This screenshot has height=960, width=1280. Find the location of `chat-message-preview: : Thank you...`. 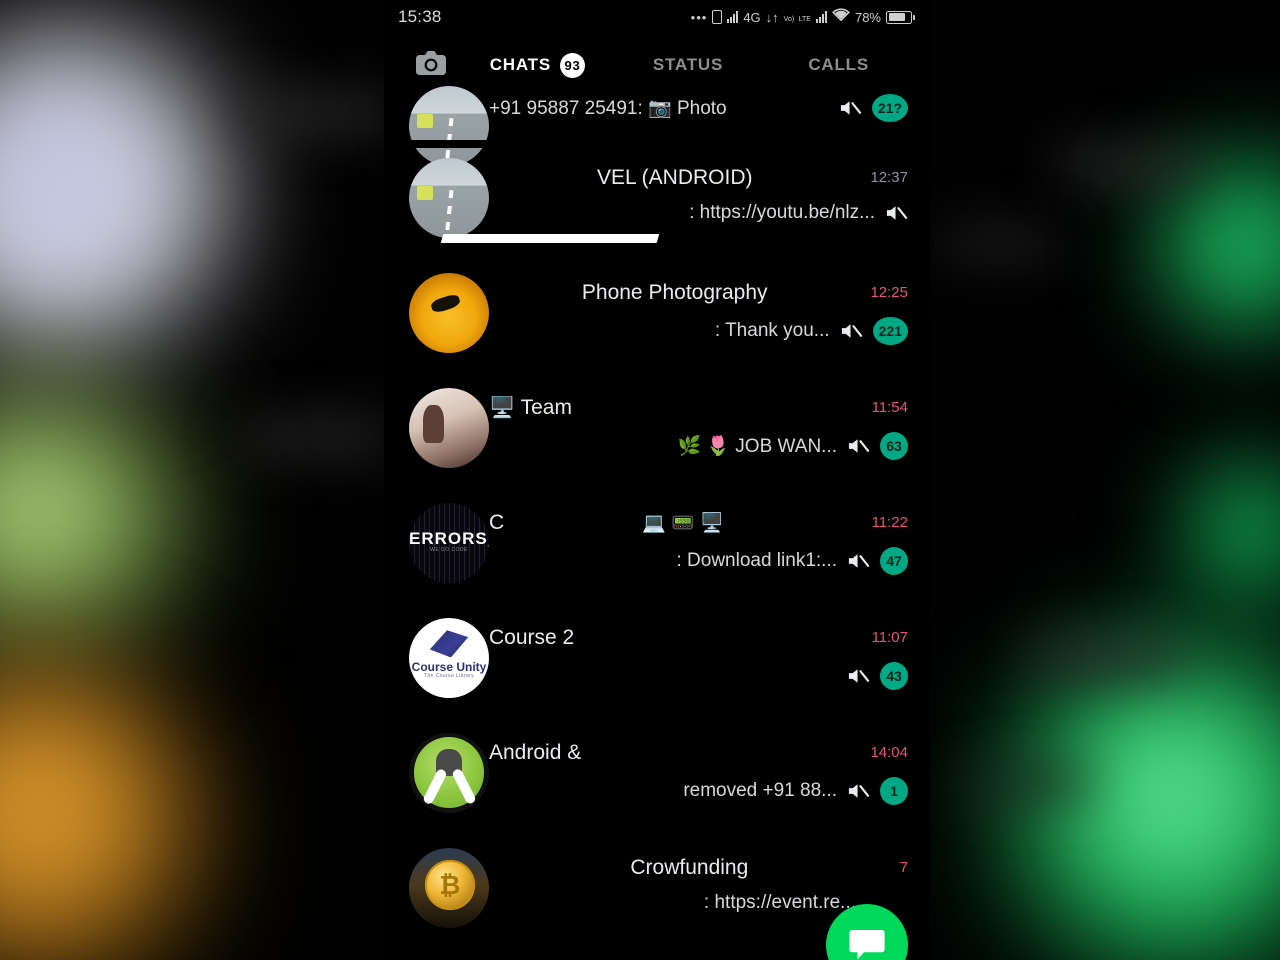

chat-message-preview: : Thank you... is located at coordinates (772, 330).